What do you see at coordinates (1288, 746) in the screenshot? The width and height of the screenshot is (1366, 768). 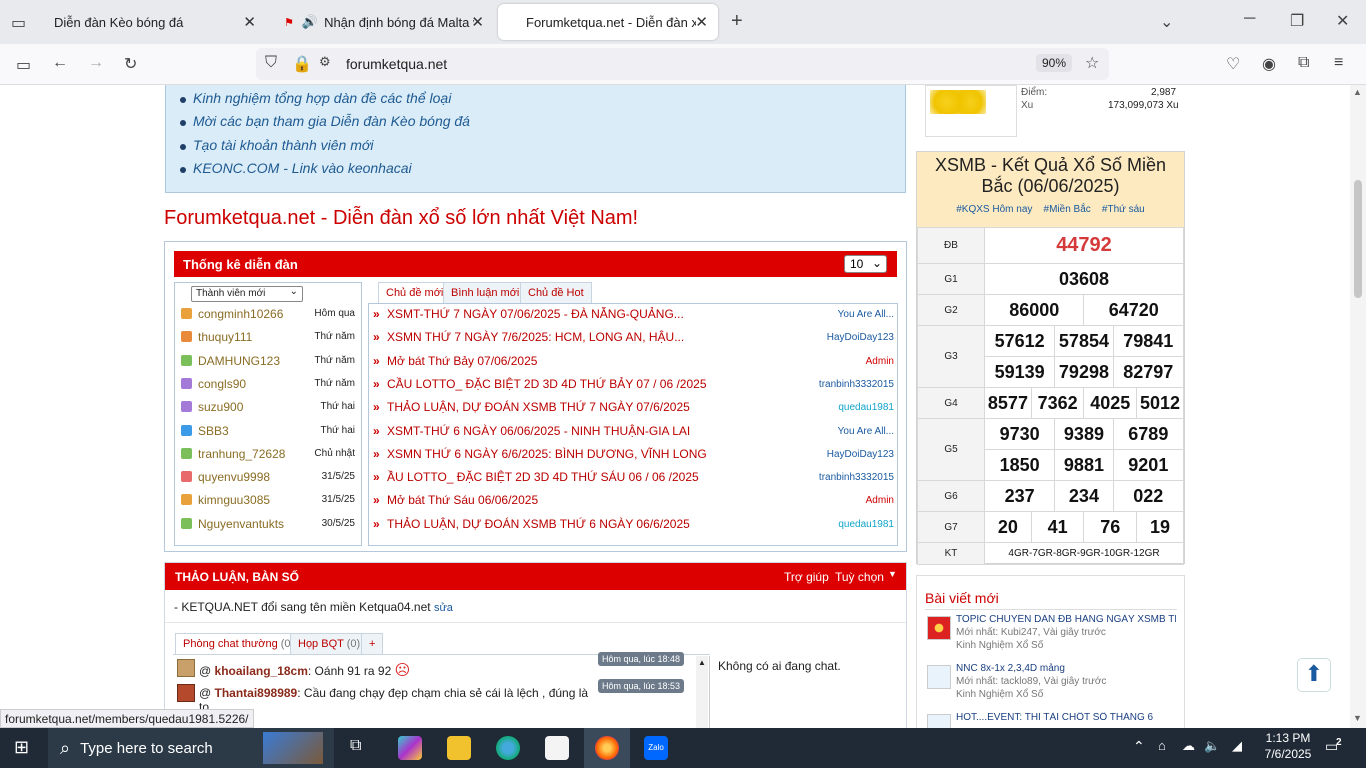 I see `clock: 1:13 PM 7/6/2025` at bounding box center [1288, 746].